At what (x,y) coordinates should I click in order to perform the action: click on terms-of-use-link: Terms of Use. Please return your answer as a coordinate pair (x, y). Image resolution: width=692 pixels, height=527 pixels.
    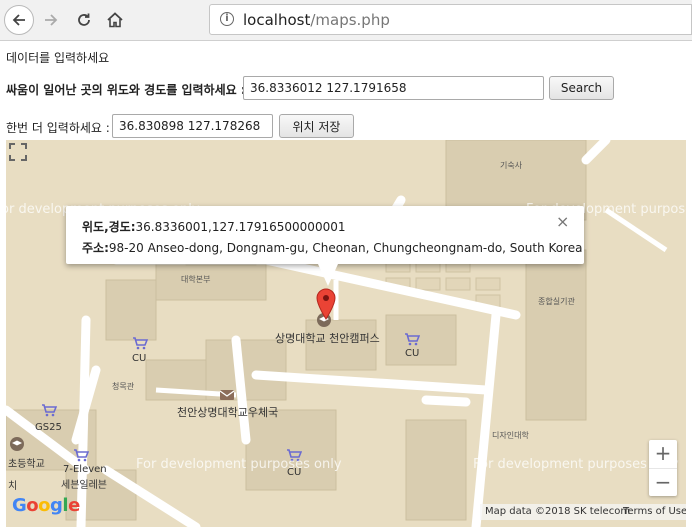
    Looking at the image, I should click on (654, 511).